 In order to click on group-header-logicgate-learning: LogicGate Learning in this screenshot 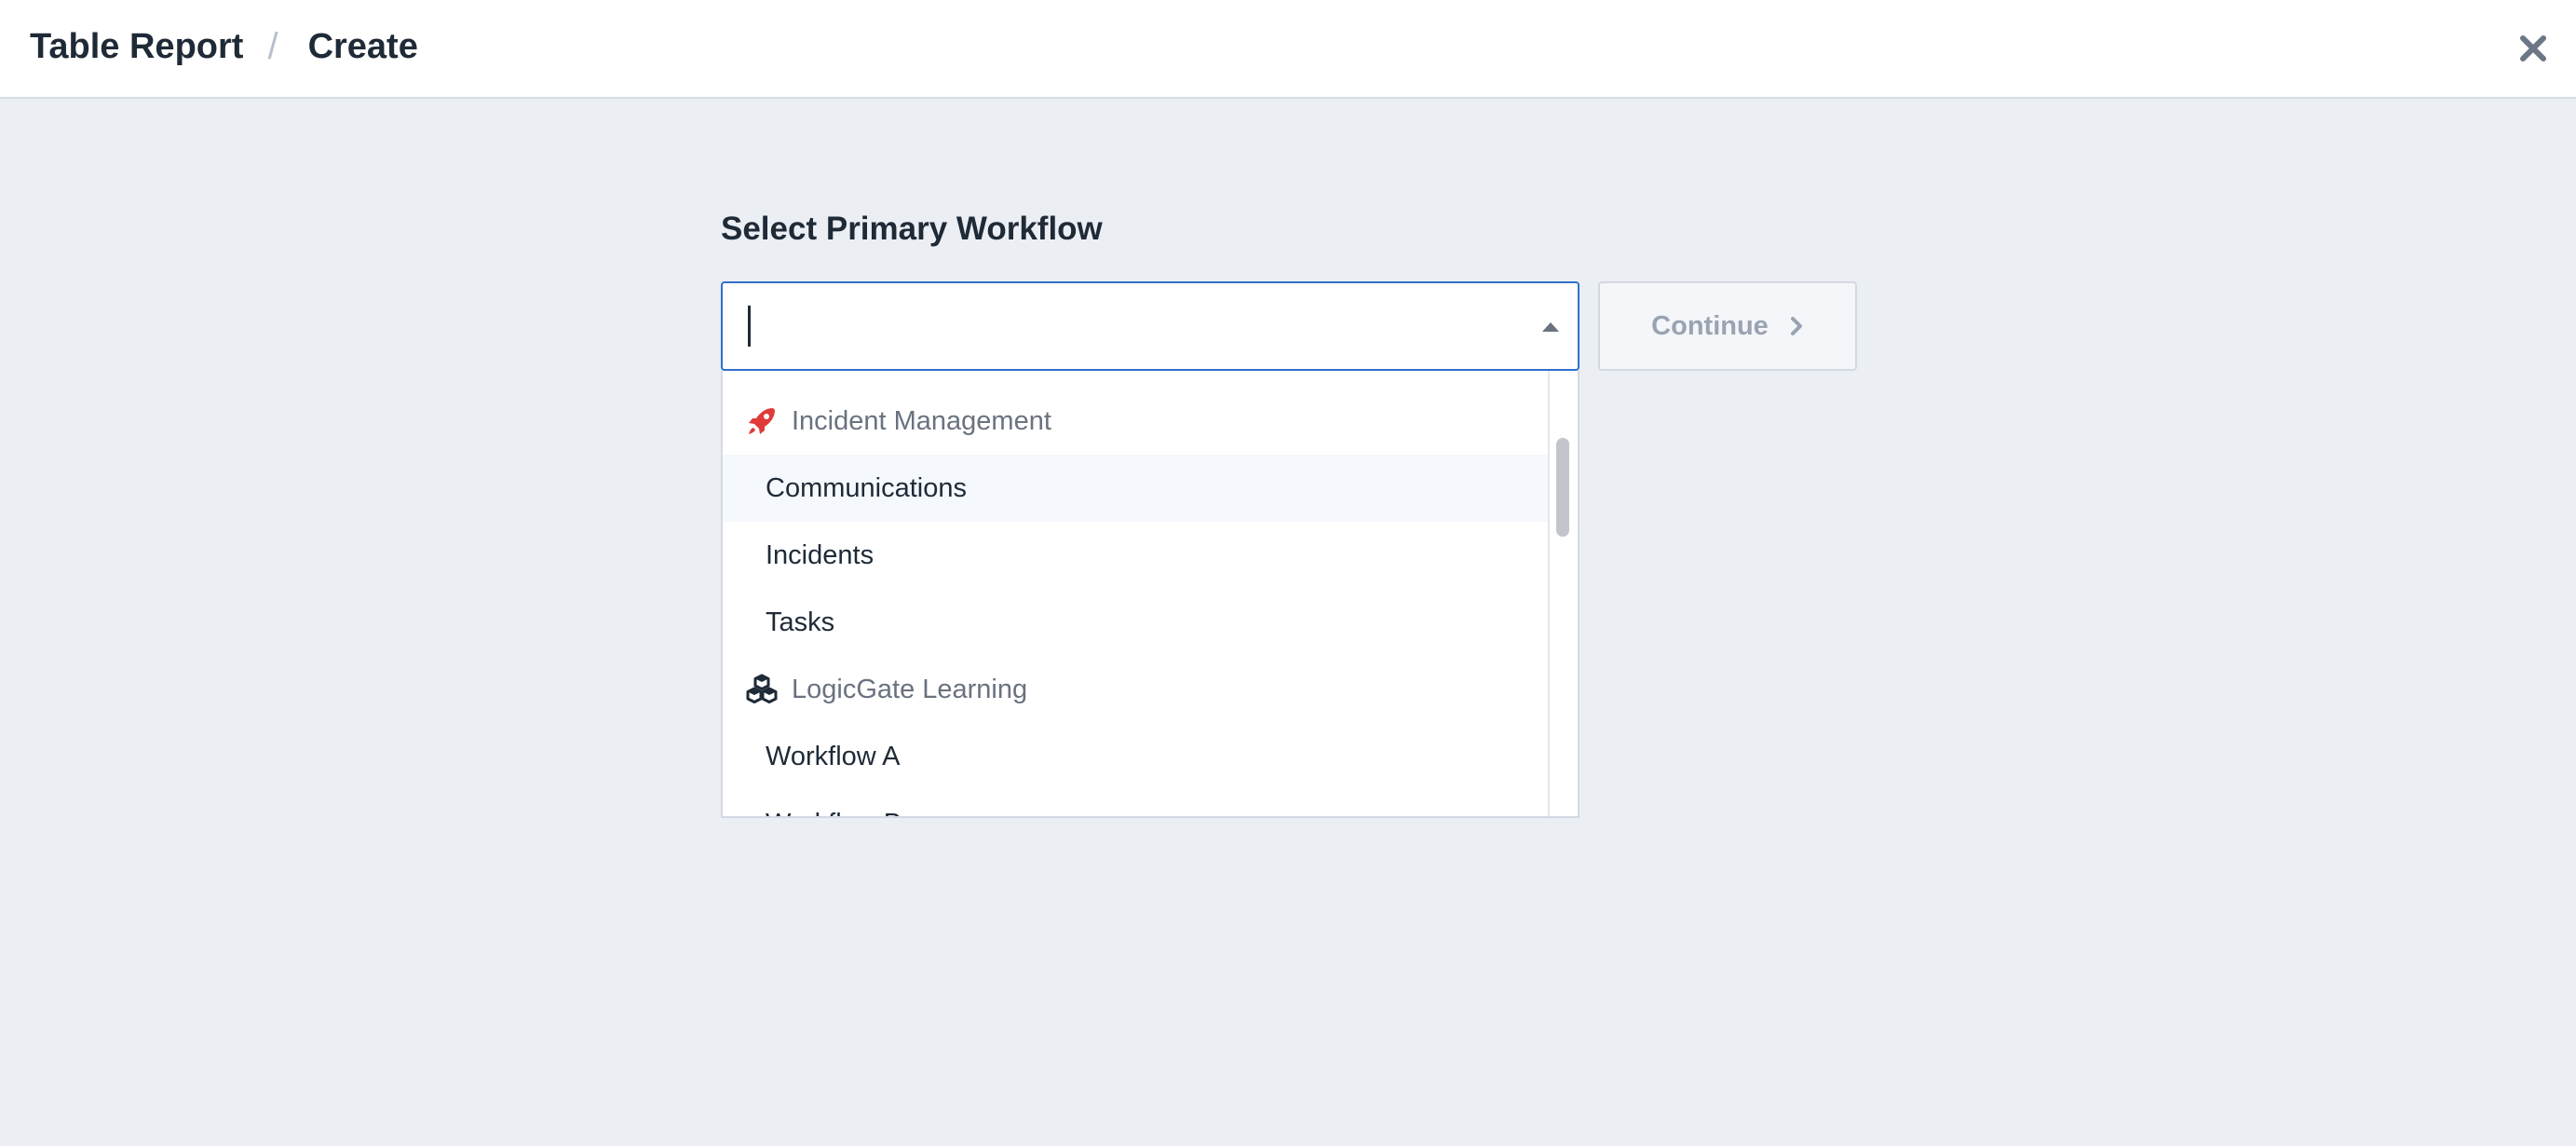, I will do `click(1136, 689)`.